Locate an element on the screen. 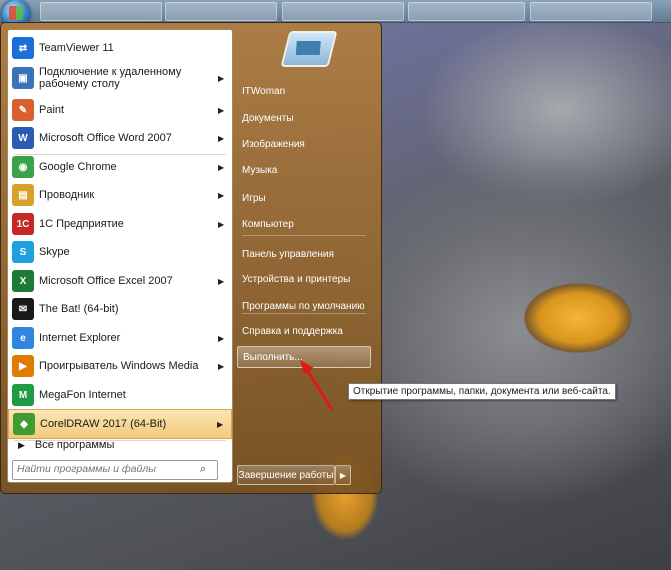 The width and height of the screenshot is (671, 570). program-item: ✎ Paint ▶ is located at coordinates (120, 110).